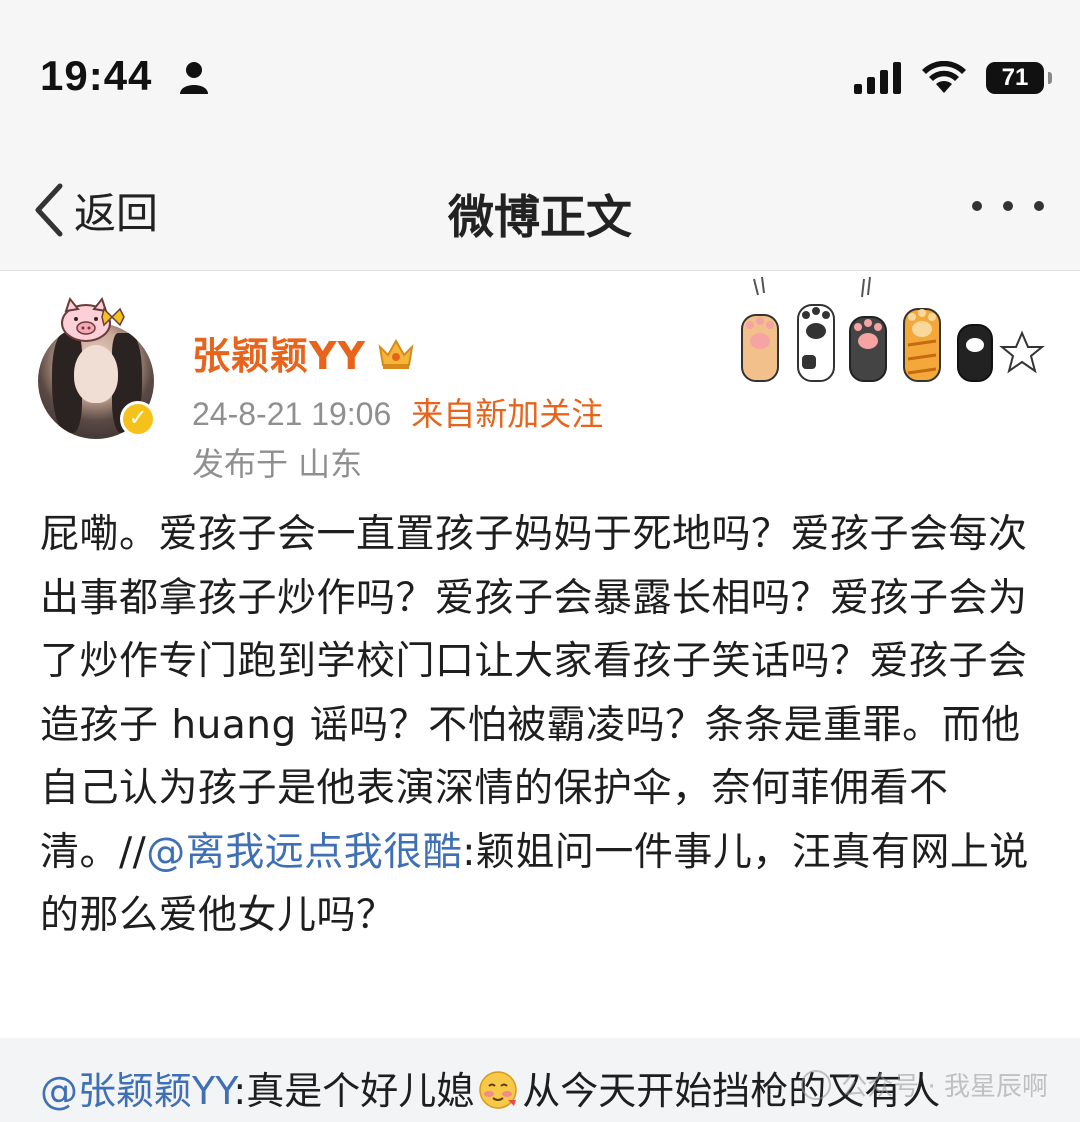 Image resolution: width=1080 pixels, height=1122 pixels. What do you see at coordinates (893, 329) in the screenshot?
I see `cat-paws-sticker` at bounding box center [893, 329].